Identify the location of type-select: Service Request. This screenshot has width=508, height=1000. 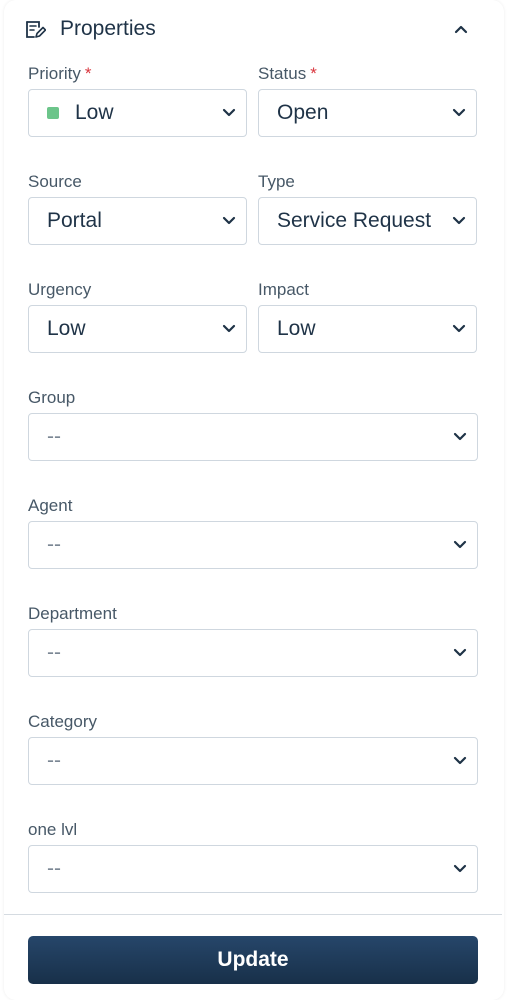
(367, 221).